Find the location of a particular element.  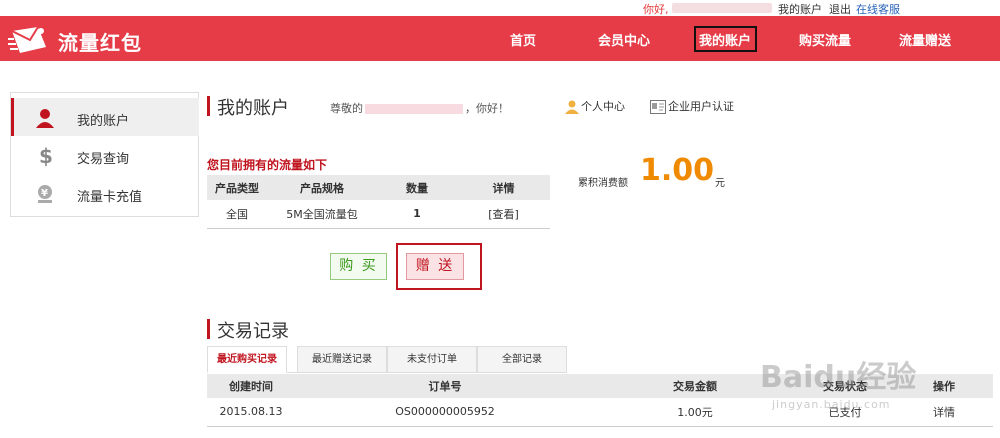

my-account-link: 我的账户 is located at coordinates (800, 9).